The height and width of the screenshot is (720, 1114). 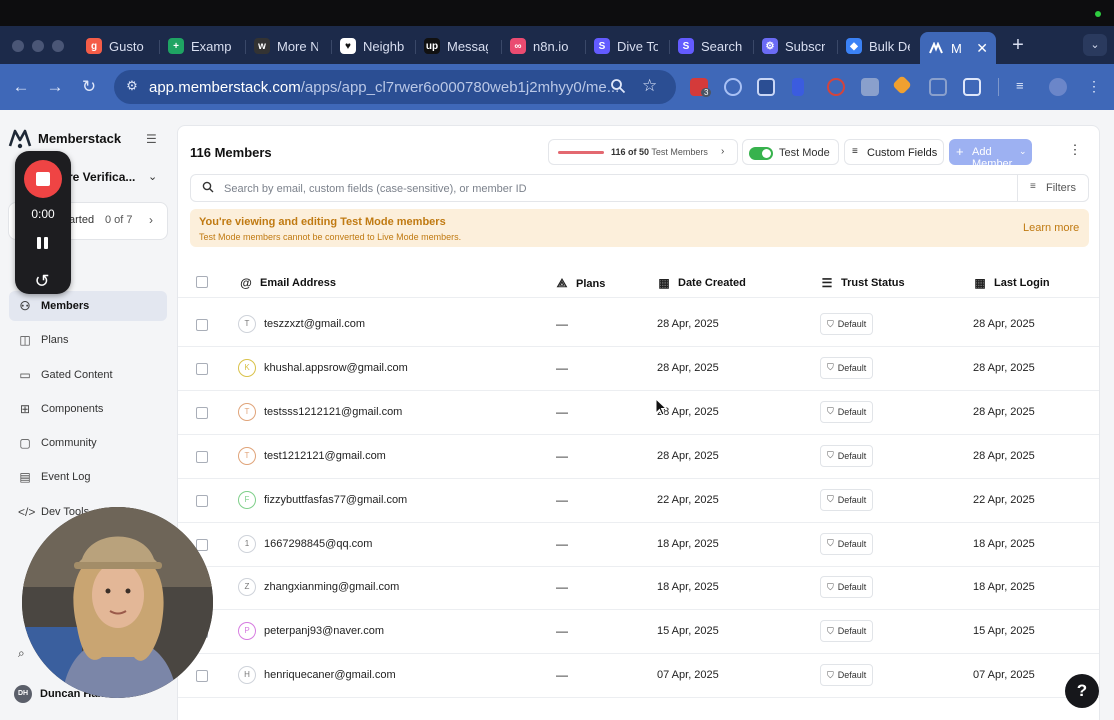 I want to click on member-limit-indicator: 116 of 50 Test Members ›, so click(x=643, y=152).